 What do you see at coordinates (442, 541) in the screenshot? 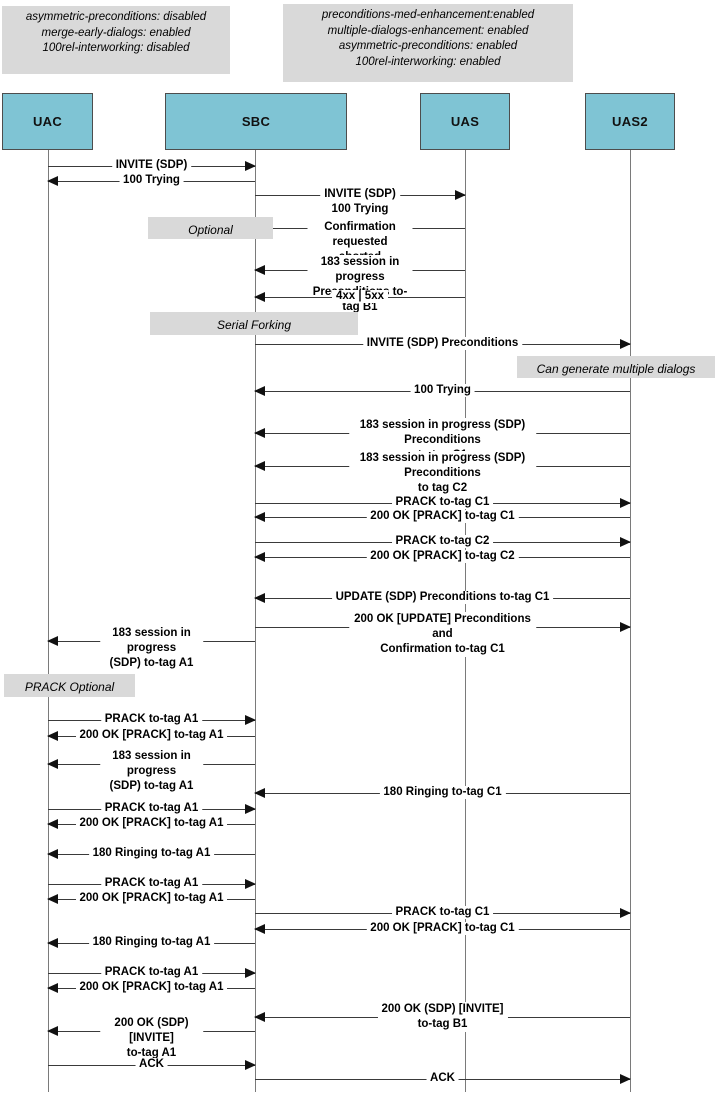
I see `message-label: PRACK to-tag C2` at bounding box center [442, 541].